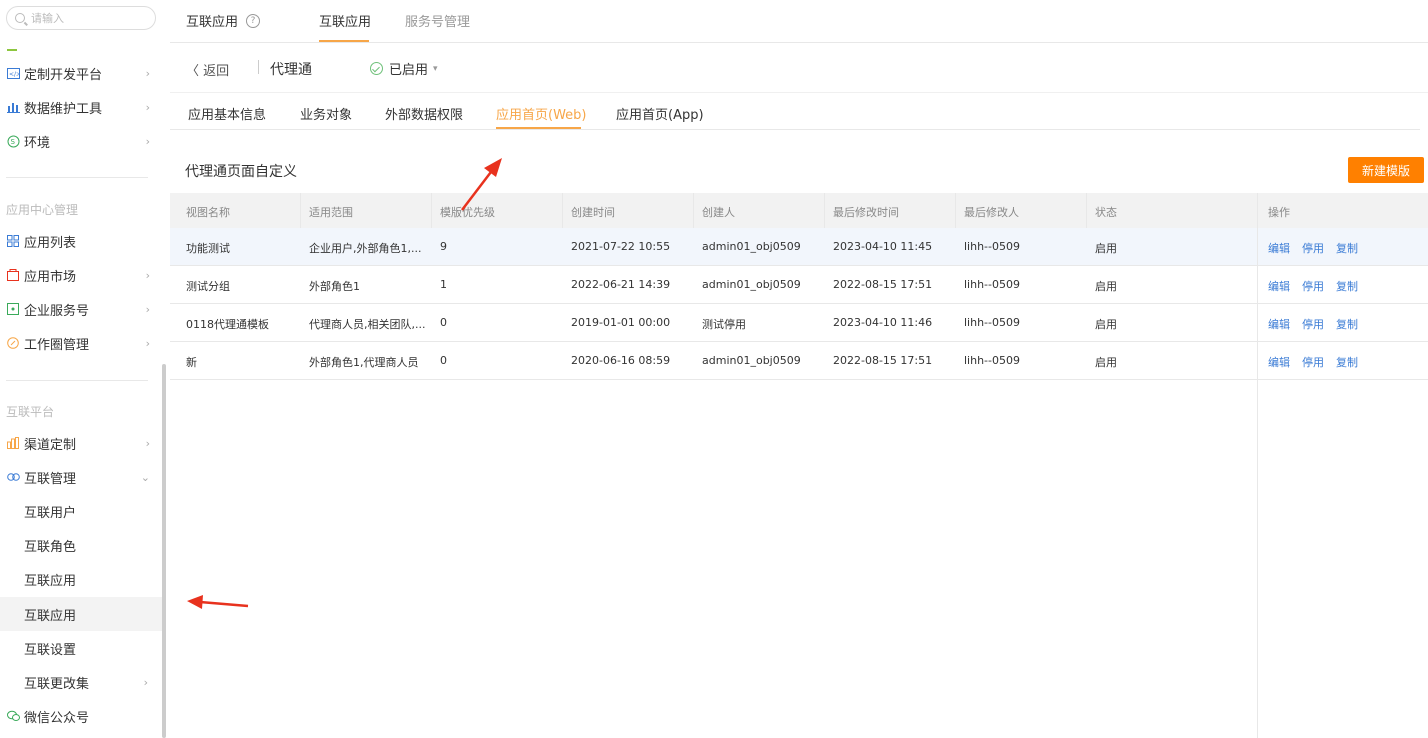  I want to click on column-header: 操作, so click(1279, 212).